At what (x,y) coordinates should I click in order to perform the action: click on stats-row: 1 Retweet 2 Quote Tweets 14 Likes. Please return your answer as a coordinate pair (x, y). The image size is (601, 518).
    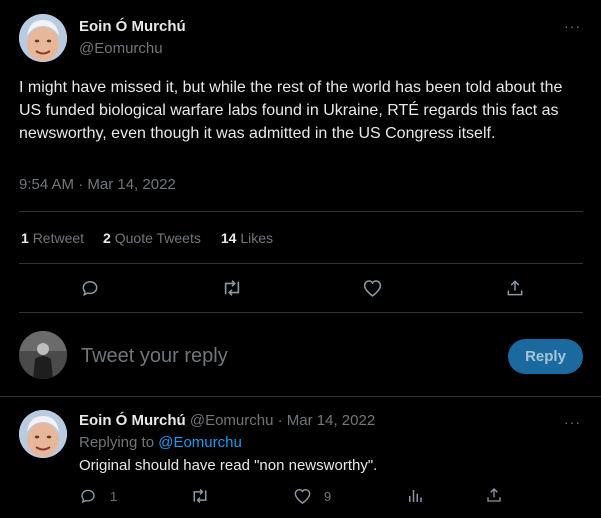
    Looking at the image, I should click on (147, 238).